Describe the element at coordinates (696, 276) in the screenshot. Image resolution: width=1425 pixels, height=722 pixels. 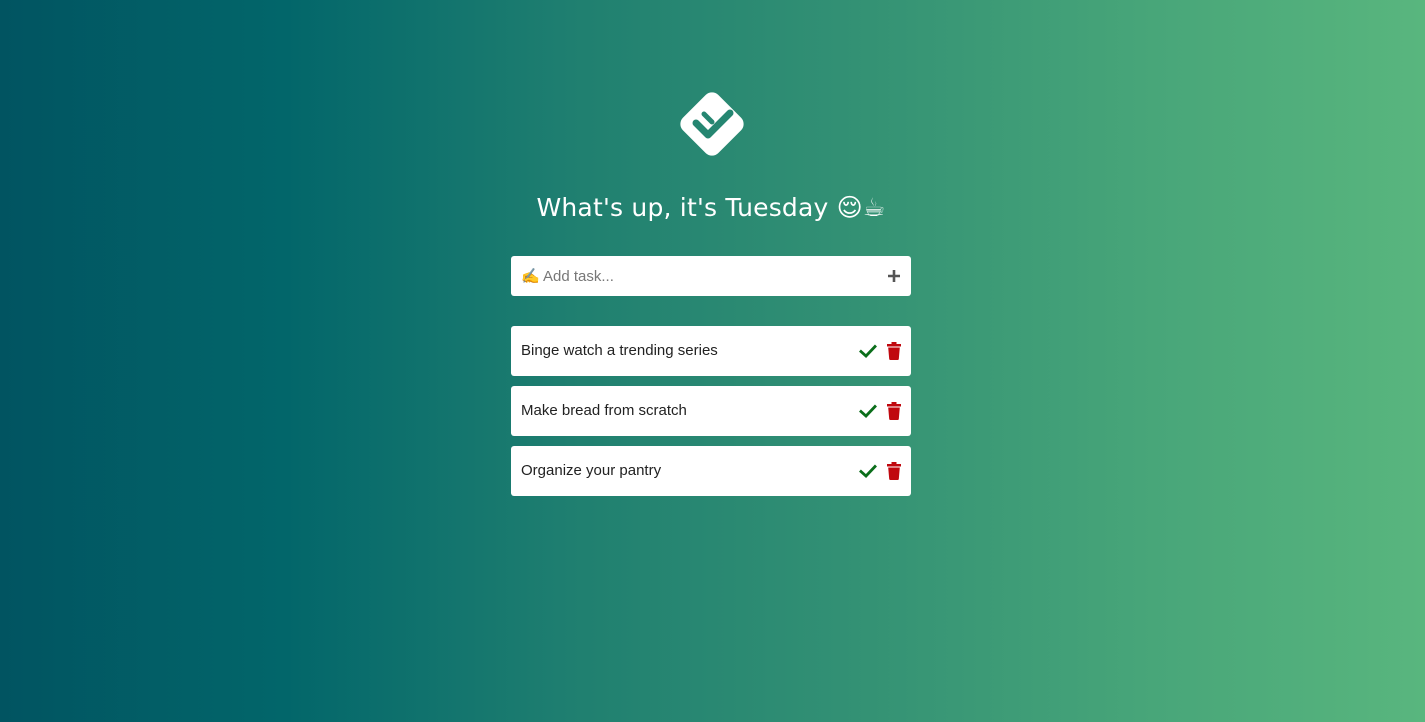
I see `add-task-input` at that location.